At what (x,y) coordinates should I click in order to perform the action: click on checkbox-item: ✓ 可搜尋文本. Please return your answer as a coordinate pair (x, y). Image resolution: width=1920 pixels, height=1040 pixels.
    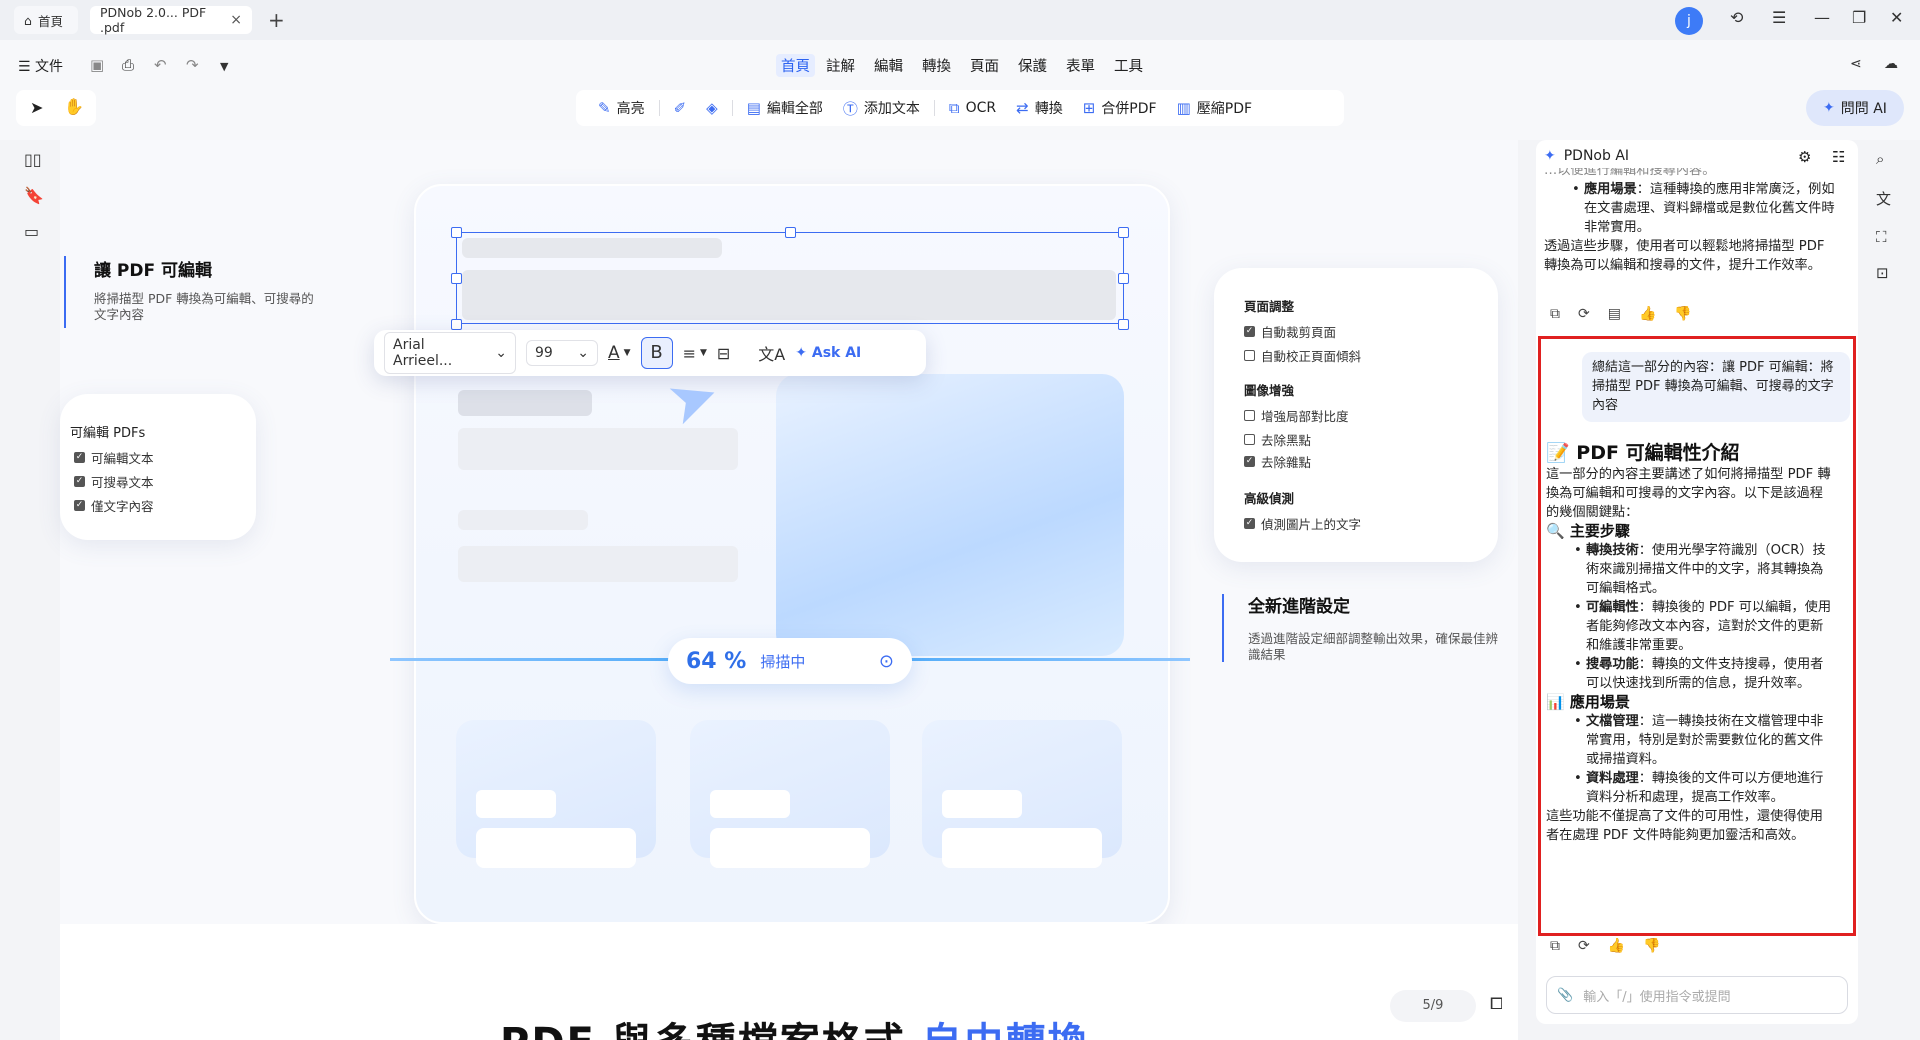
    Looking at the image, I should click on (114, 481).